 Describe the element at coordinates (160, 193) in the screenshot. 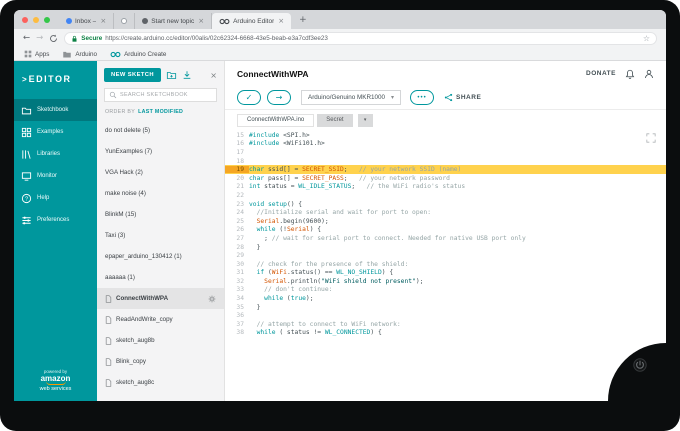

I see `sketch-list-item: make noise (4)` at that location.